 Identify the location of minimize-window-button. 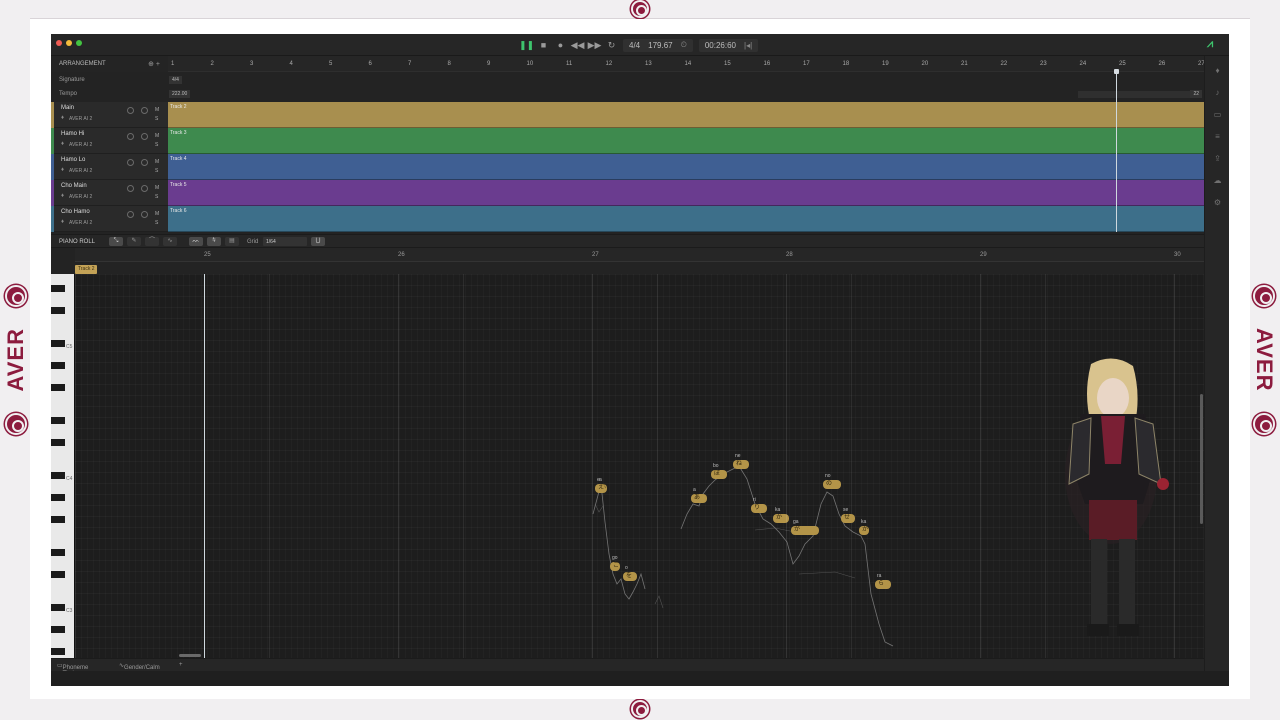
(69, 43).